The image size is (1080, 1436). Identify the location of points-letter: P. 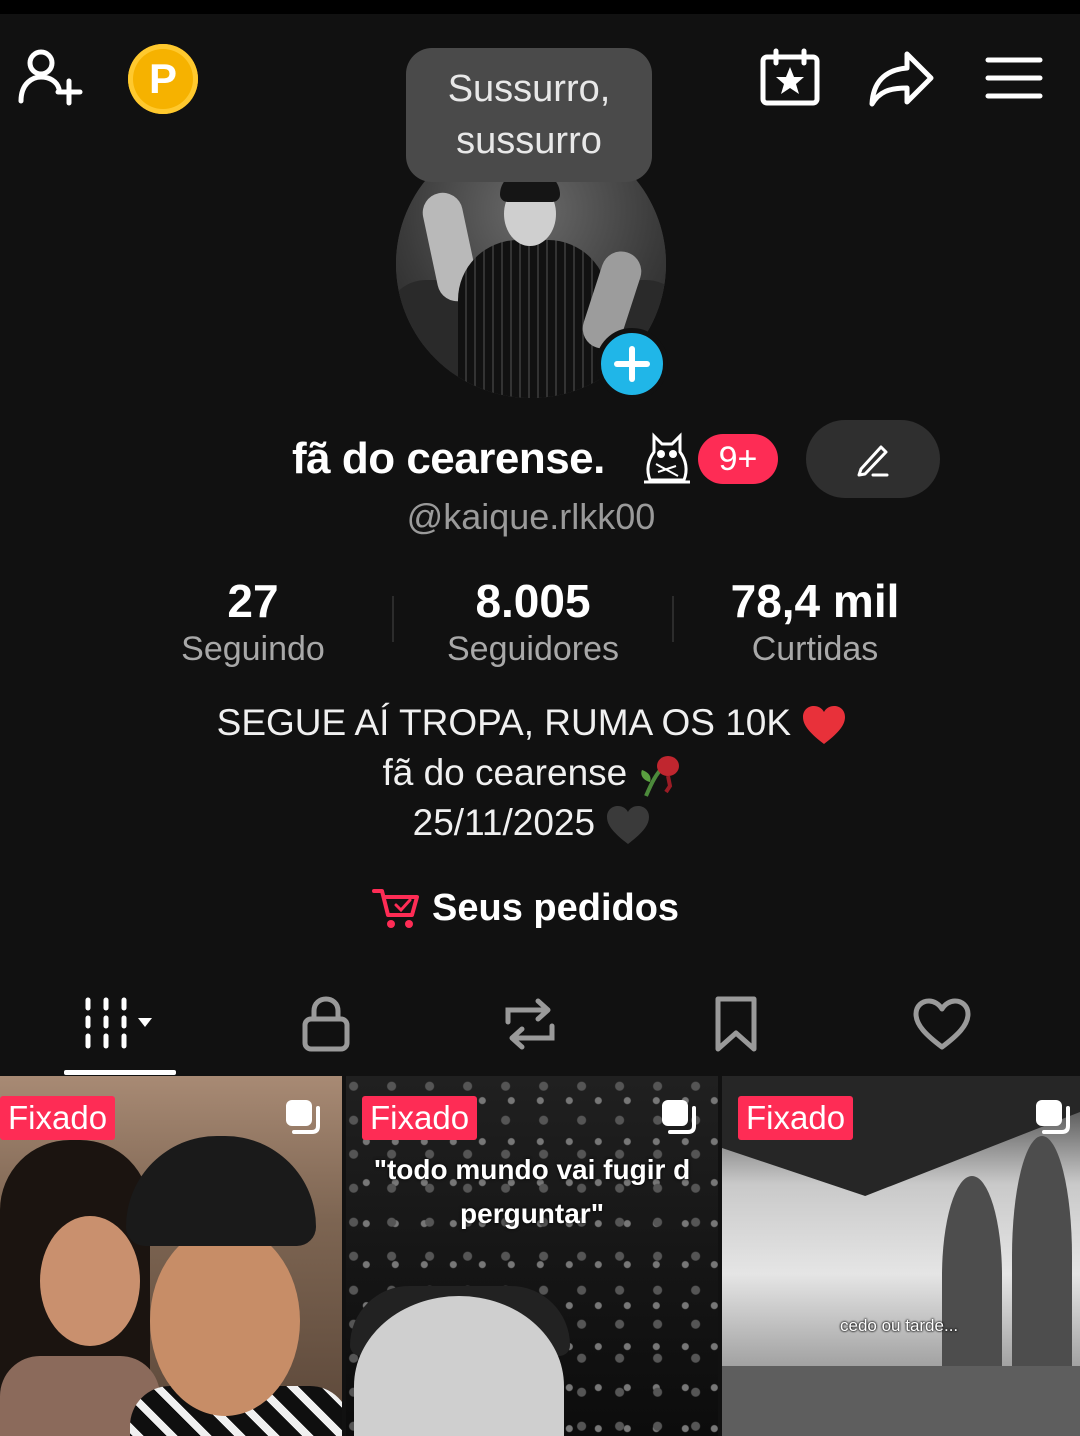
(162, 78).